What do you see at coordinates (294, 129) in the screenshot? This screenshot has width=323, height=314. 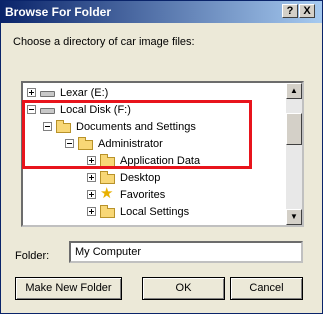 I see `scroll-thumb` at bounding box center [294, 129].